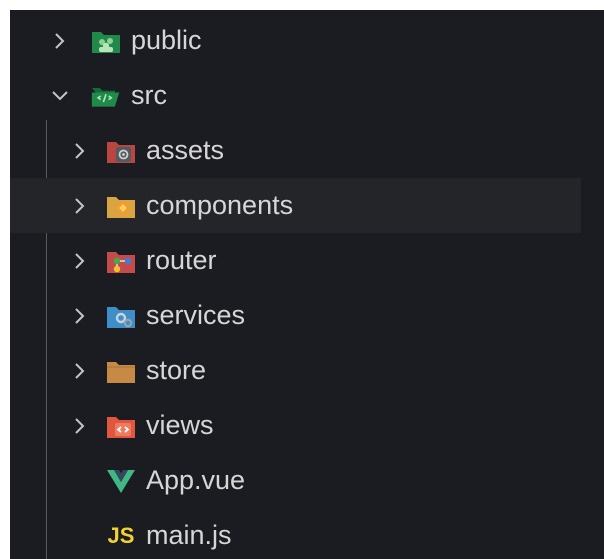 The height and width of the screenshot is (559, 604). What do you see at coordinates (295, 205) in the screenshot?
I see `tree-item-components: components` at bounding box center [295, 205].